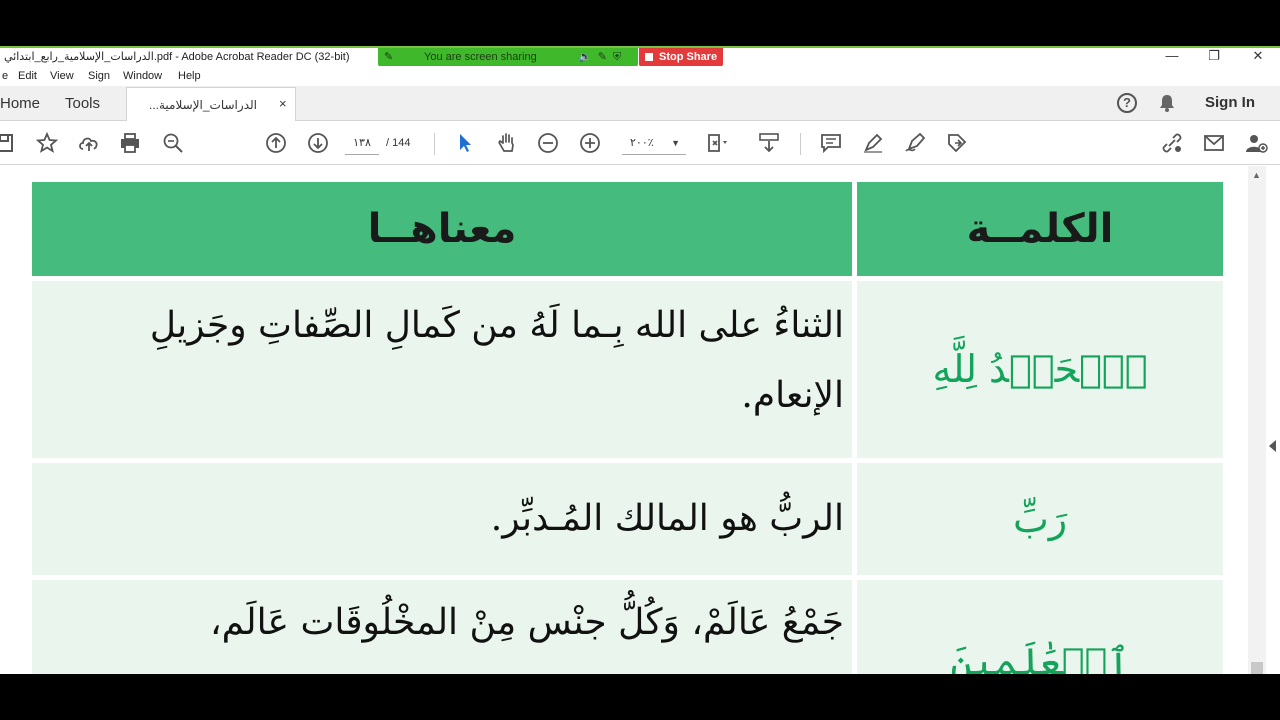  I want to click on meaning-line: الربُّ هو المالك المُـدبِّر., so click(667, 518).